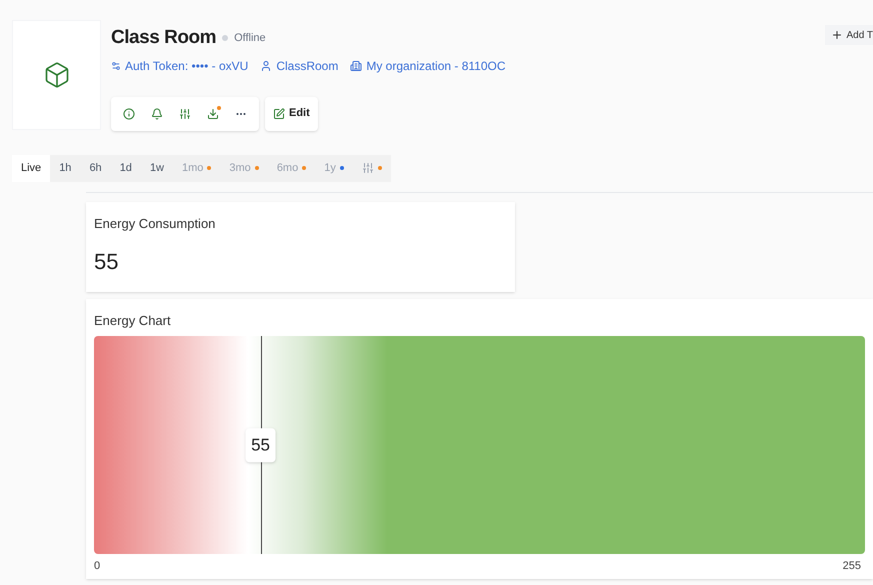  Describe the element at coordinates (213, 114) in the screenshot. I see `download-icon` at that location.